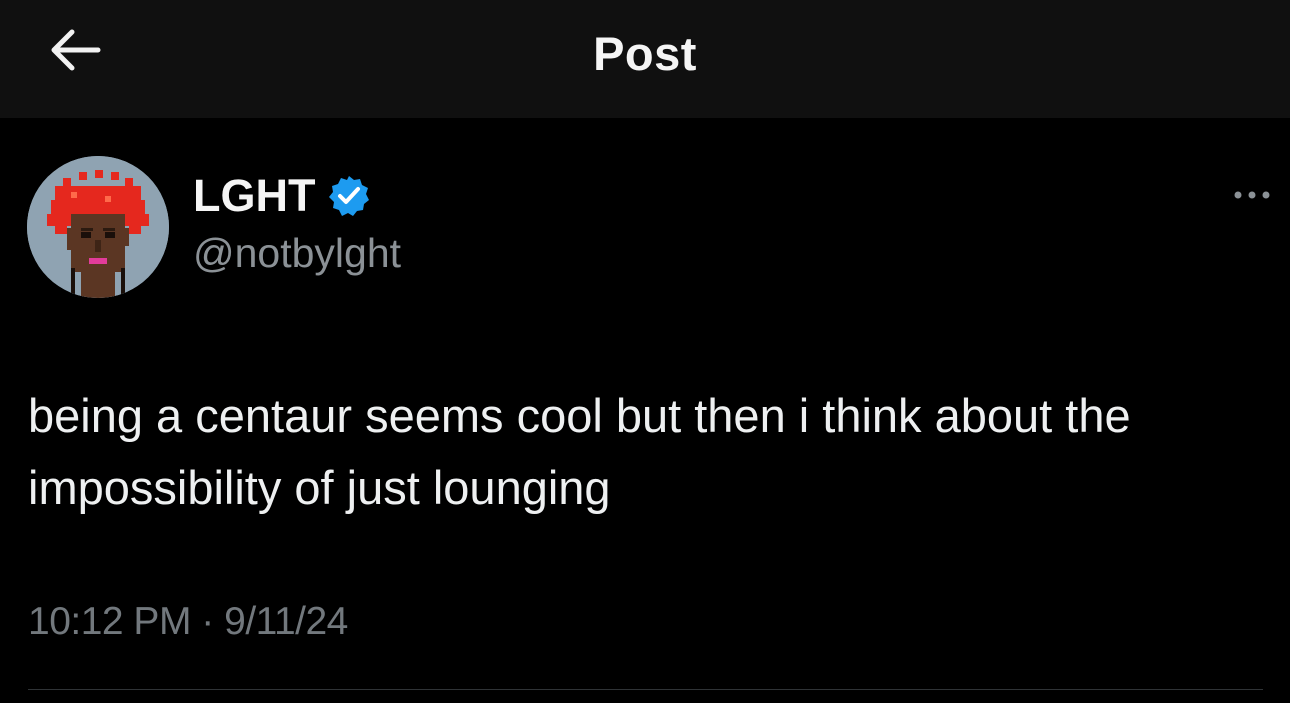  I want to click on display-name-text: LGHT, so click(254, 195).